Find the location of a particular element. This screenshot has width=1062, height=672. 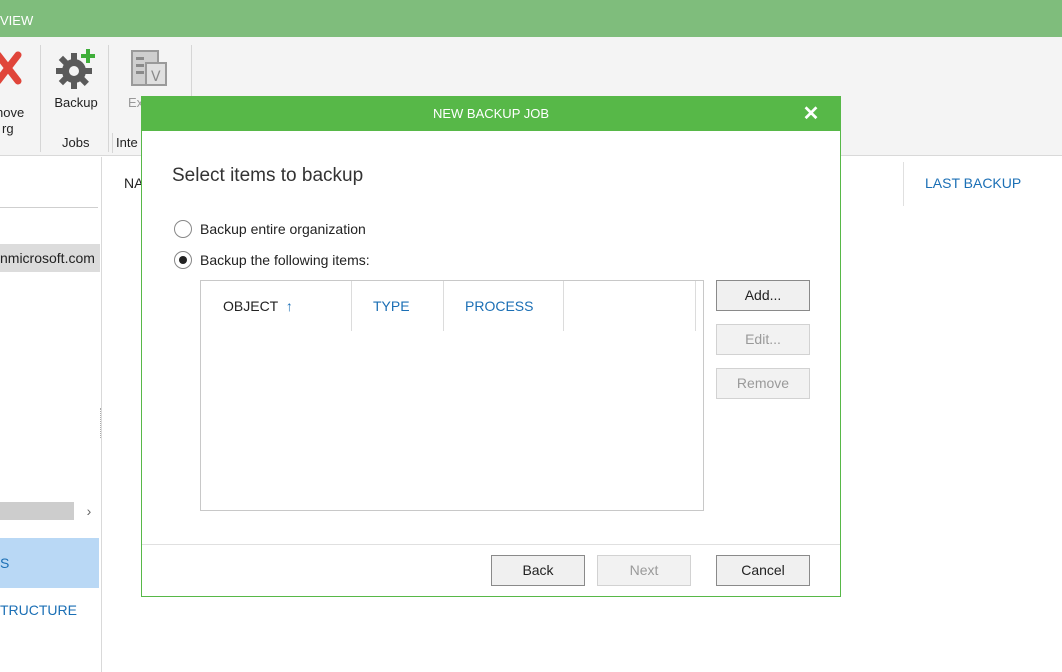

gear-add-icon is located at coordinates (75, 69).